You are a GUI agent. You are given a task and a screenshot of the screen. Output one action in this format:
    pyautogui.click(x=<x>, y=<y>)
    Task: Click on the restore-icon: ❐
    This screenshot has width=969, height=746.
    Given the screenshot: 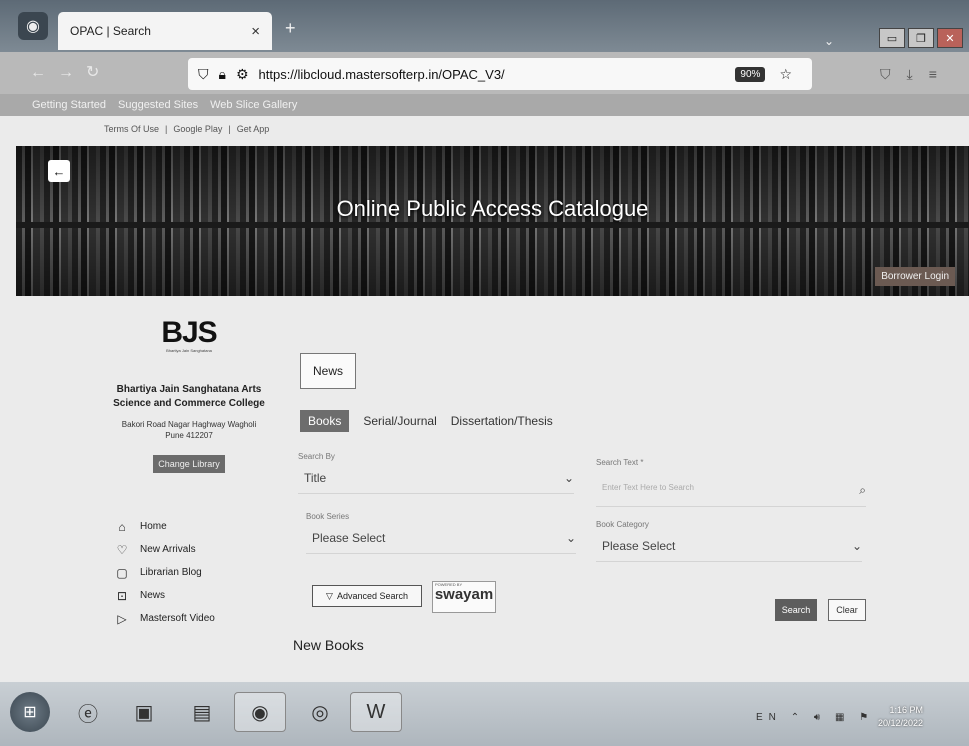 What is the action you would take?
    pyautogui.click(x=921, y=38)
    